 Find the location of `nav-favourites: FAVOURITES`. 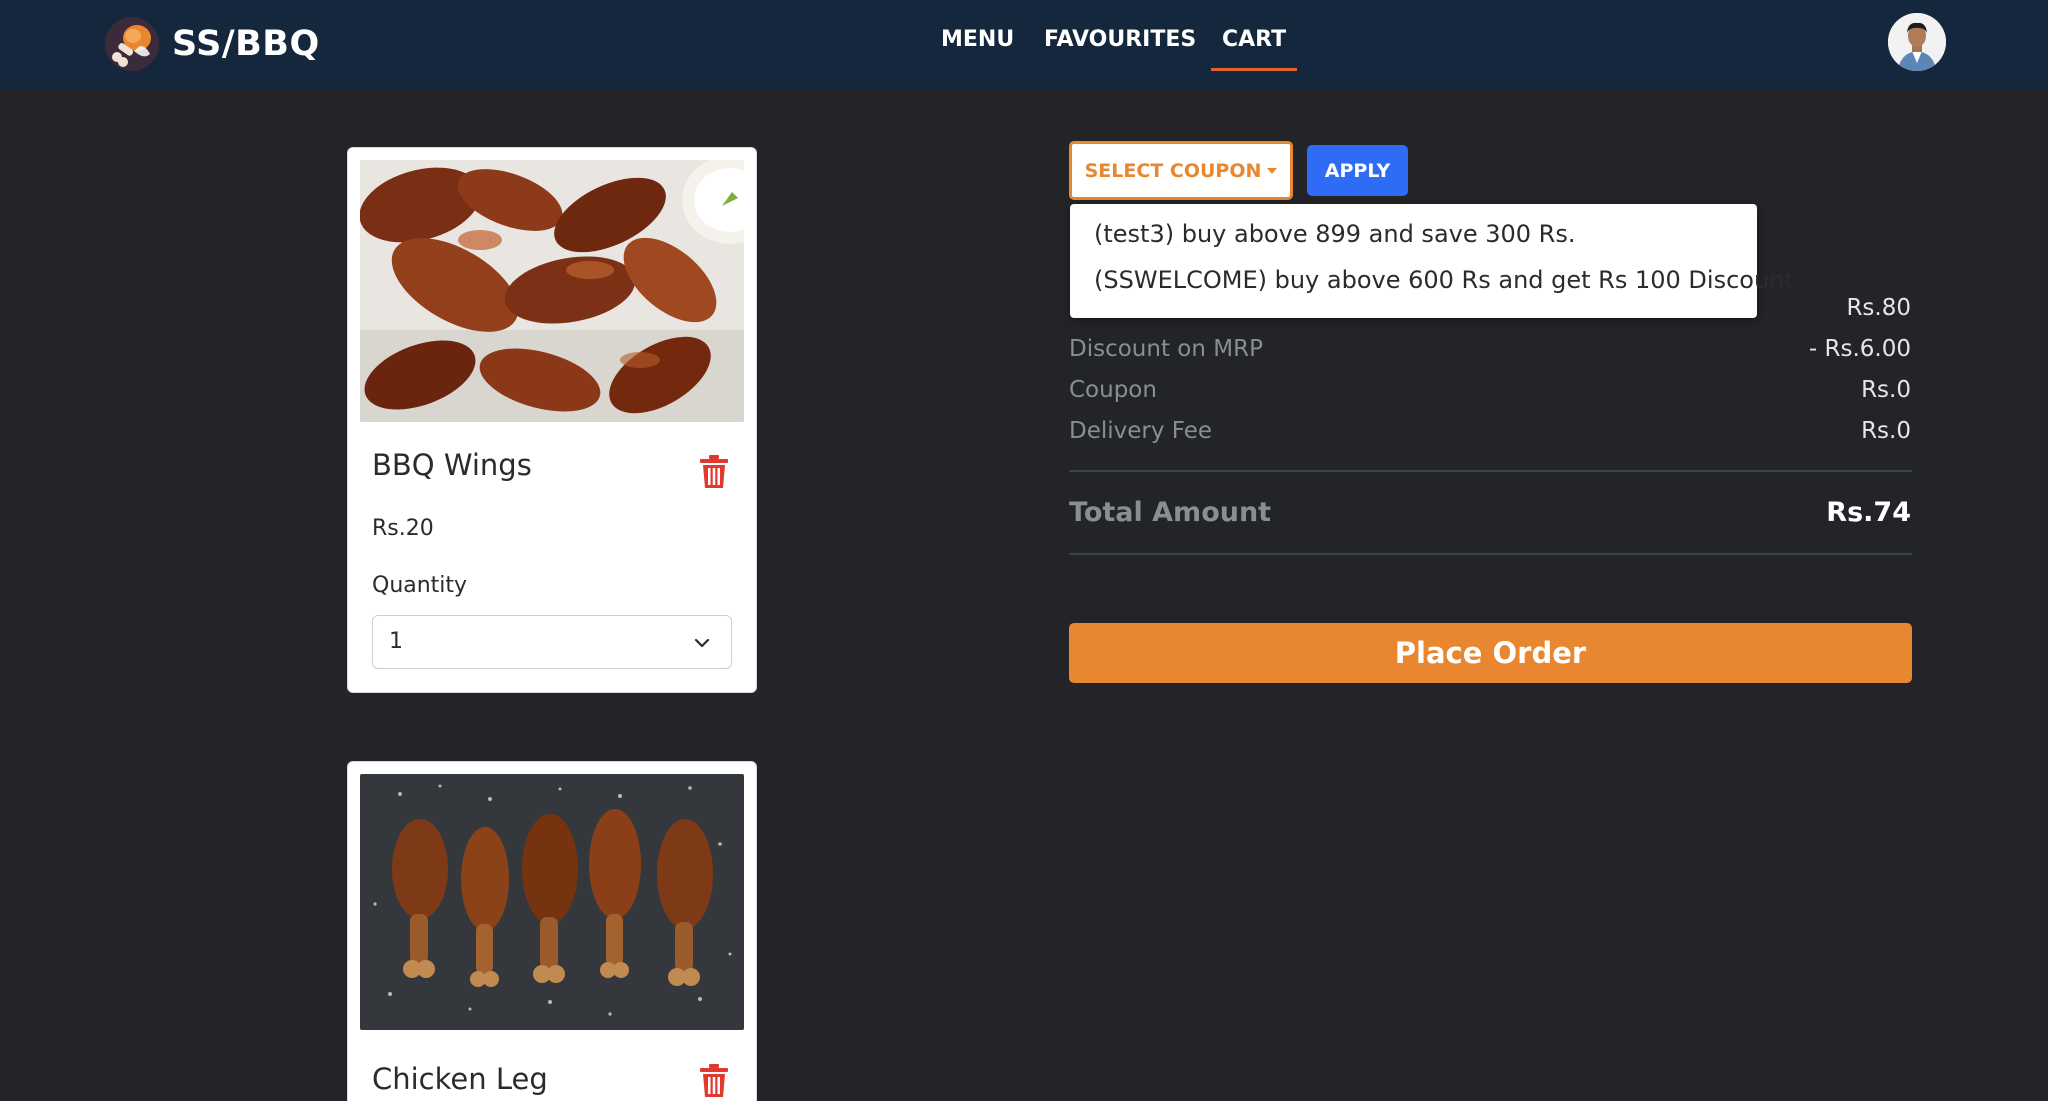

nav-favourites: FAVOURITES is located at coordinates (1120, 39).